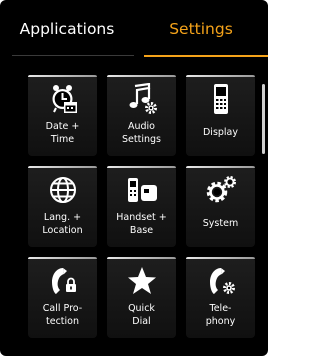  Describe the element at coordinates (220, 115) in the screenshot. I see `tile-display: Display` at that location.